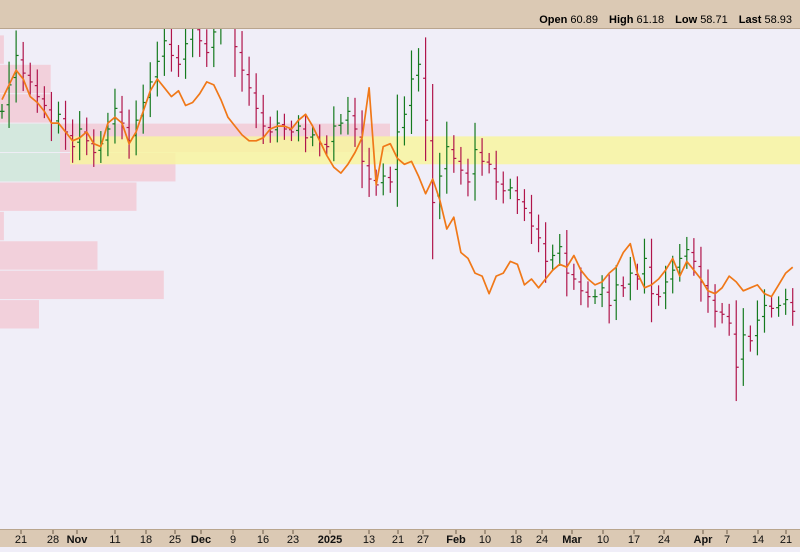 This screenshot has width=800, height=552. I want to click on last-label: Last, so click(750, 20).